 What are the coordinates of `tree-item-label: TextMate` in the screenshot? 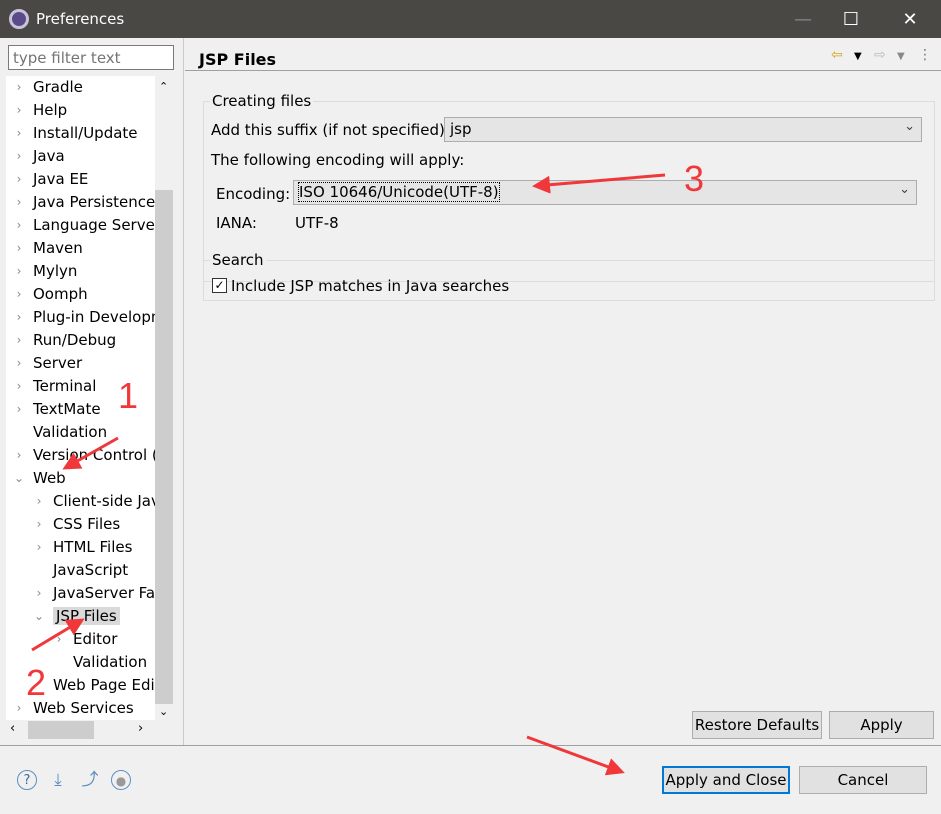 It's located at (67, 409).